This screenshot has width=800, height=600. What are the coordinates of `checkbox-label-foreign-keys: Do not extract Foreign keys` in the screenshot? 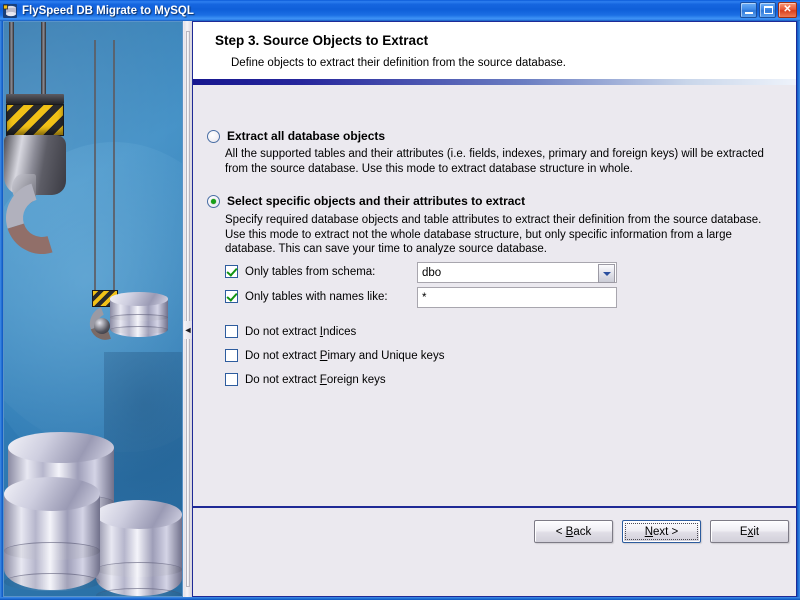 It's located at (315, 379).